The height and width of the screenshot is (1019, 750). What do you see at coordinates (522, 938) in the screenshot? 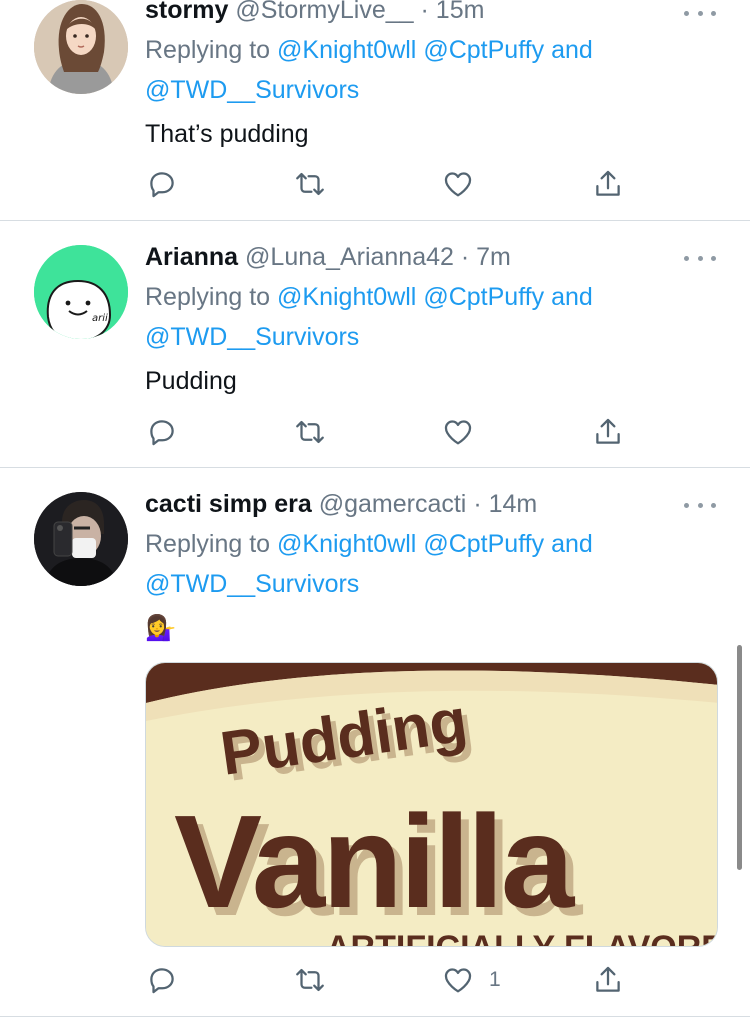
I see `image-text-flavored: ARTIFICIALLY FLAVORED` at bounding box center [522, 938].